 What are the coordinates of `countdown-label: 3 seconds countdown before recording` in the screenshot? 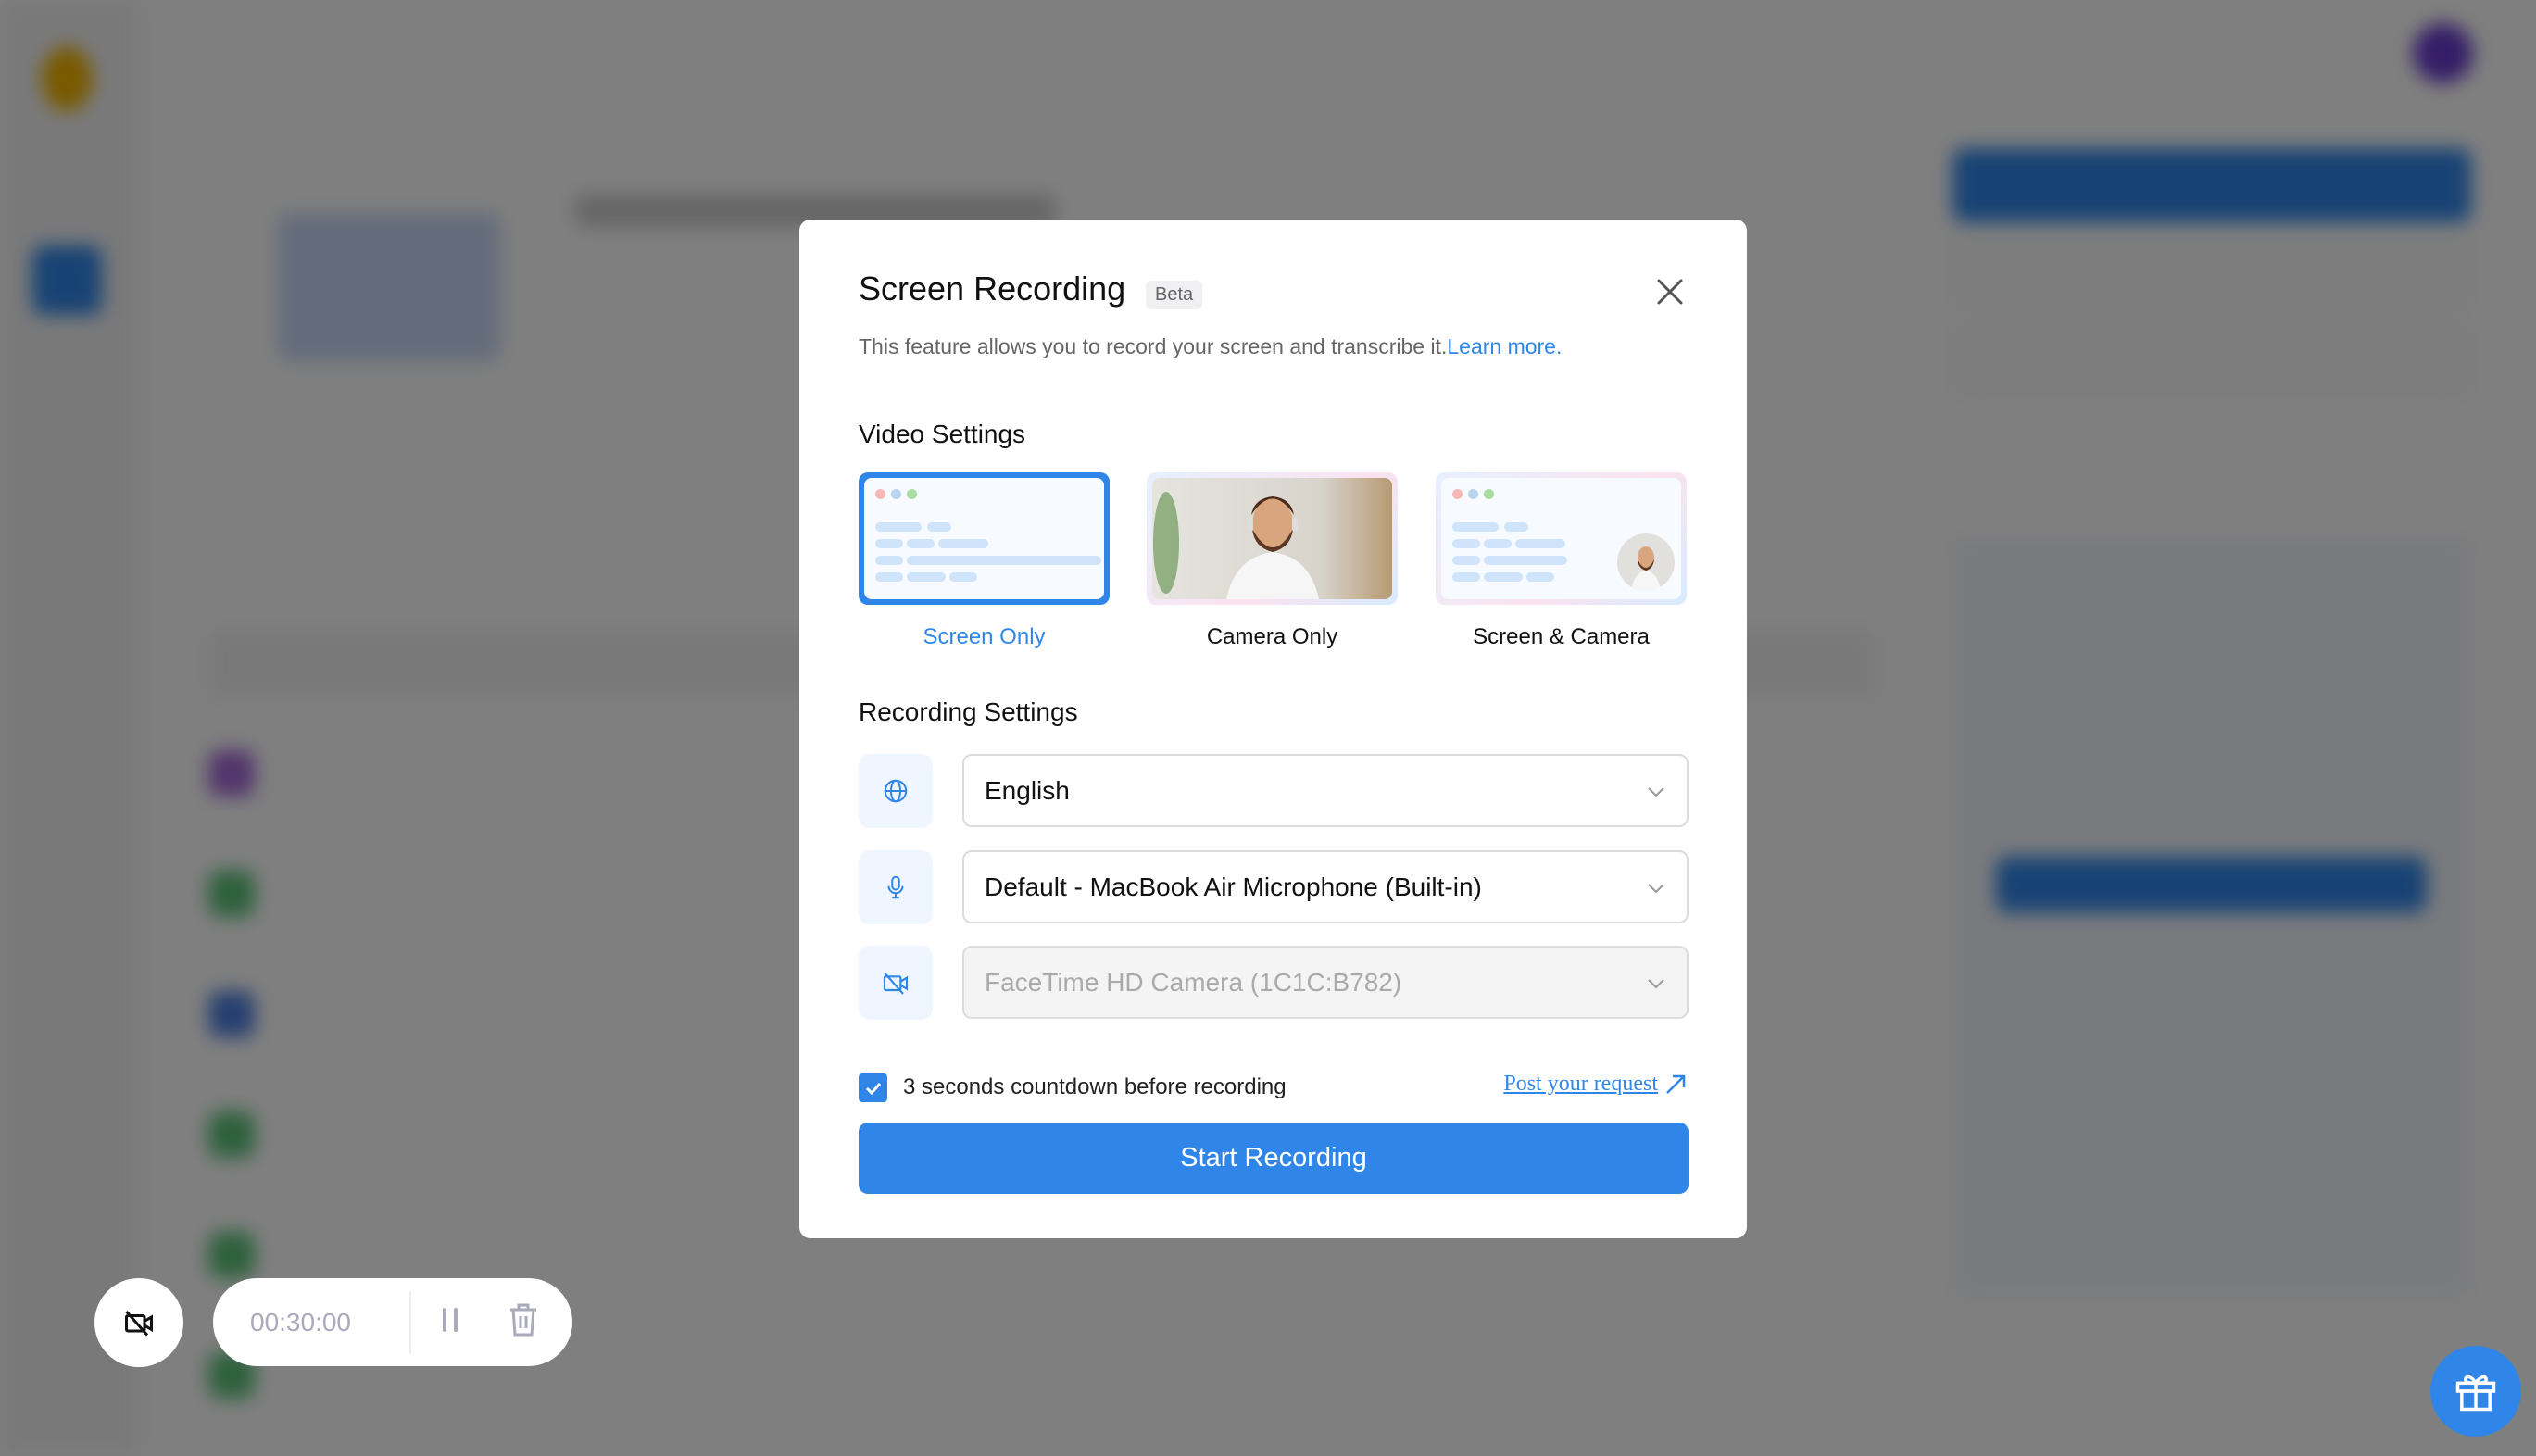 It's located at (1095, 1087).